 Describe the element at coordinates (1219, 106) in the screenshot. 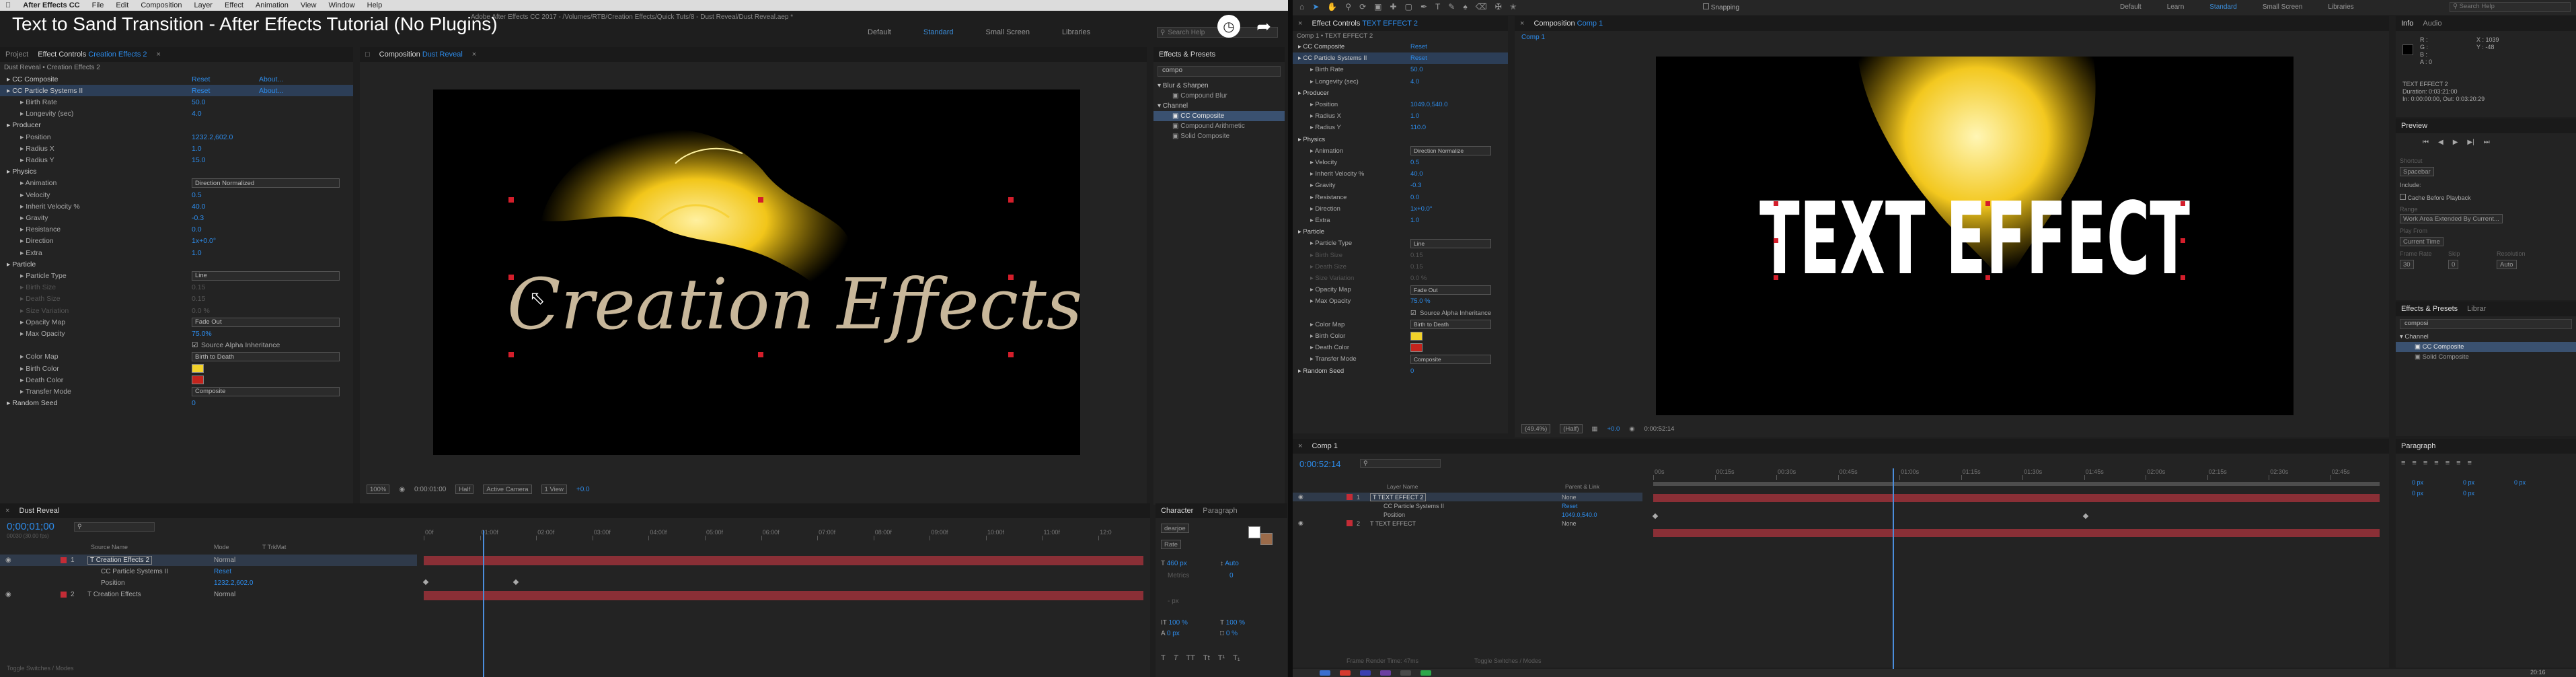

I see `effects-preset-item: ▾ Channel` at that location.